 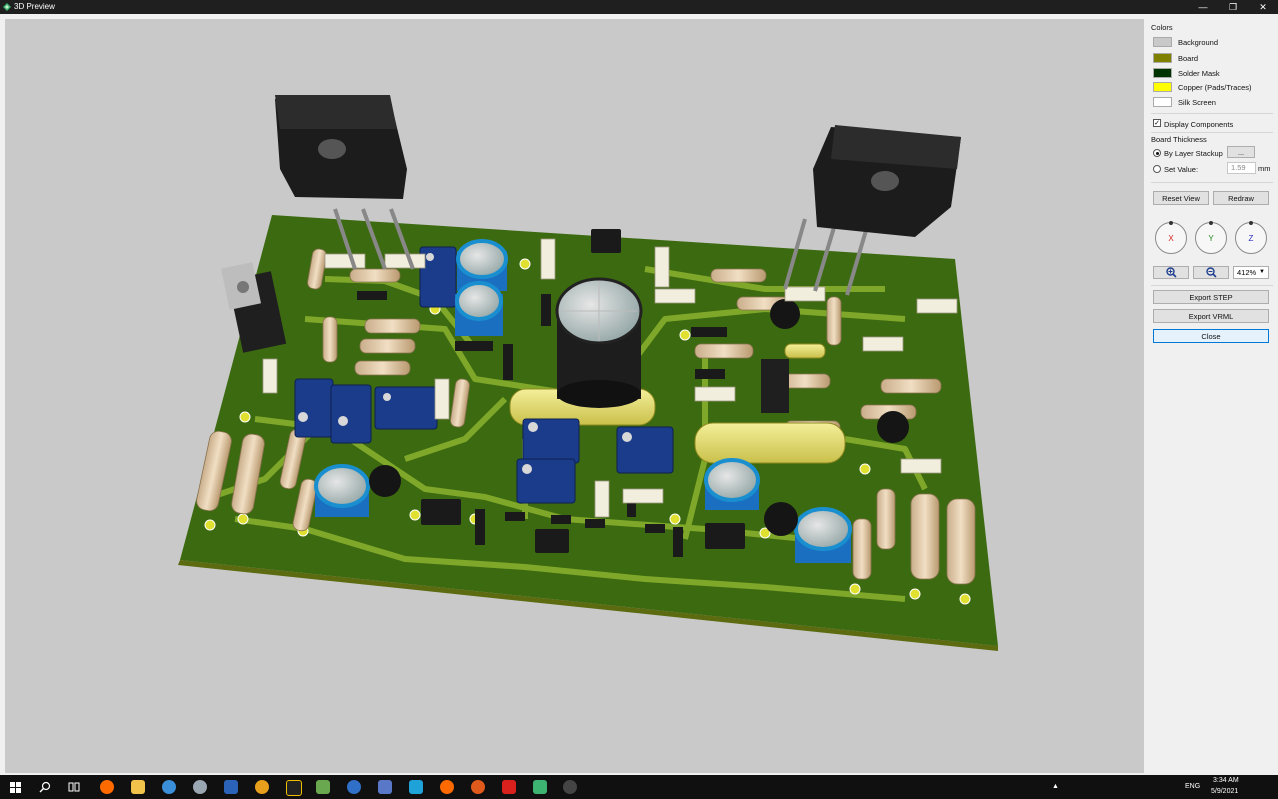 I want to click on background-color-swatch, so click(x=1162, y=42).